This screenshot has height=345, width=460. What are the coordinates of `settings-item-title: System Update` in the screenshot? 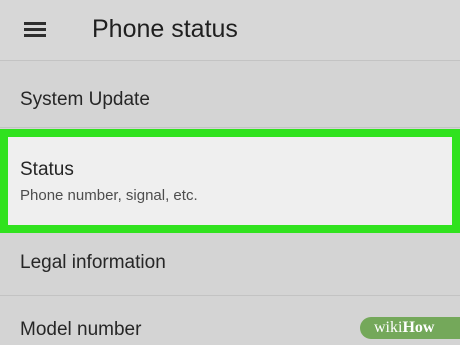 It's located at (85, 99).